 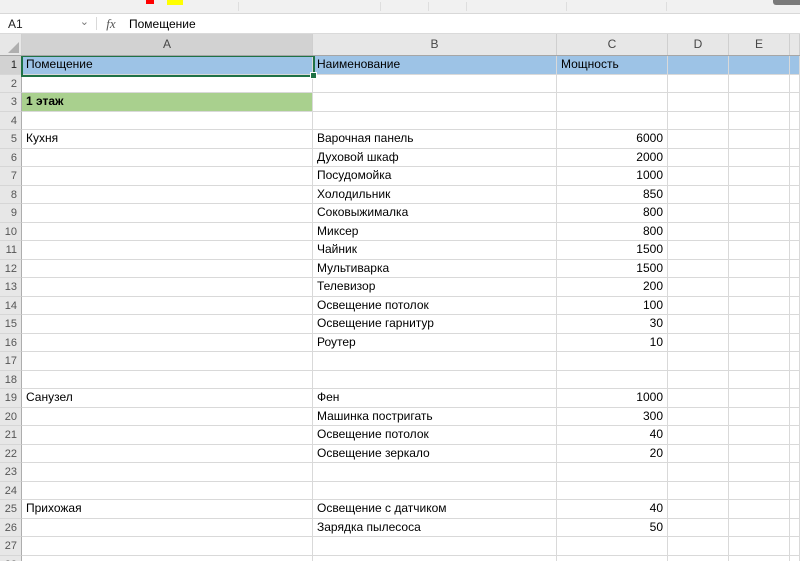 What do you see at coordinates (612, 157) in the screenshot?
I see `cell-C6: 2000` at bounding box center [612, 157].